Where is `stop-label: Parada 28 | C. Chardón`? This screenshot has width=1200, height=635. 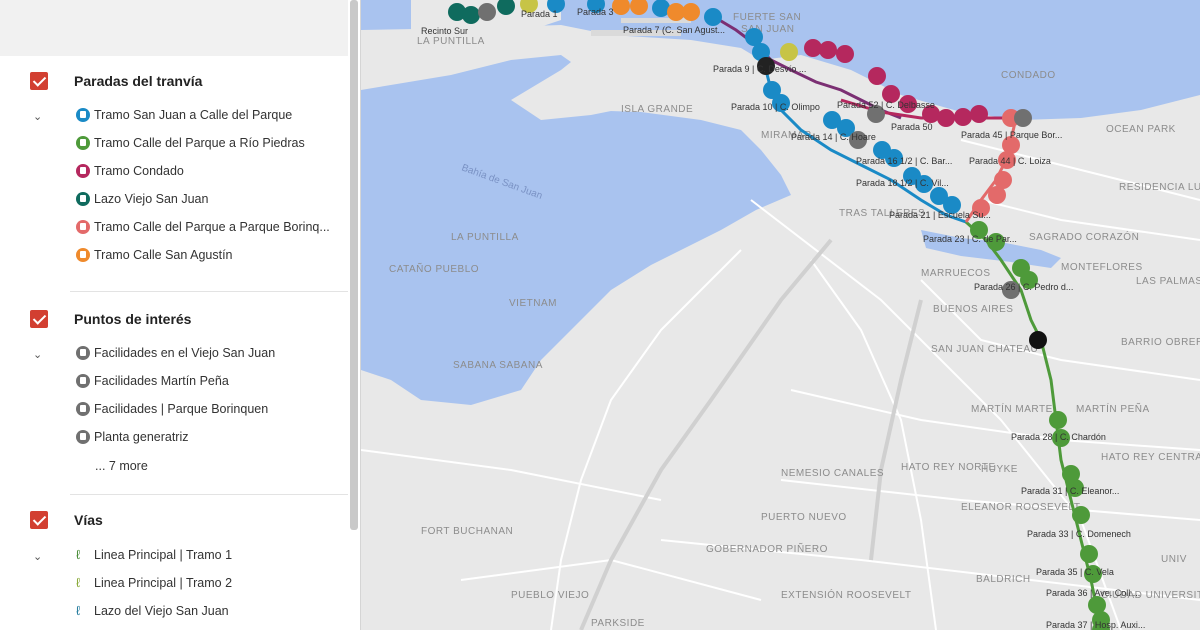
stop-label: Parada 28 | C. Chardón is located at coordinates (1058, 437).